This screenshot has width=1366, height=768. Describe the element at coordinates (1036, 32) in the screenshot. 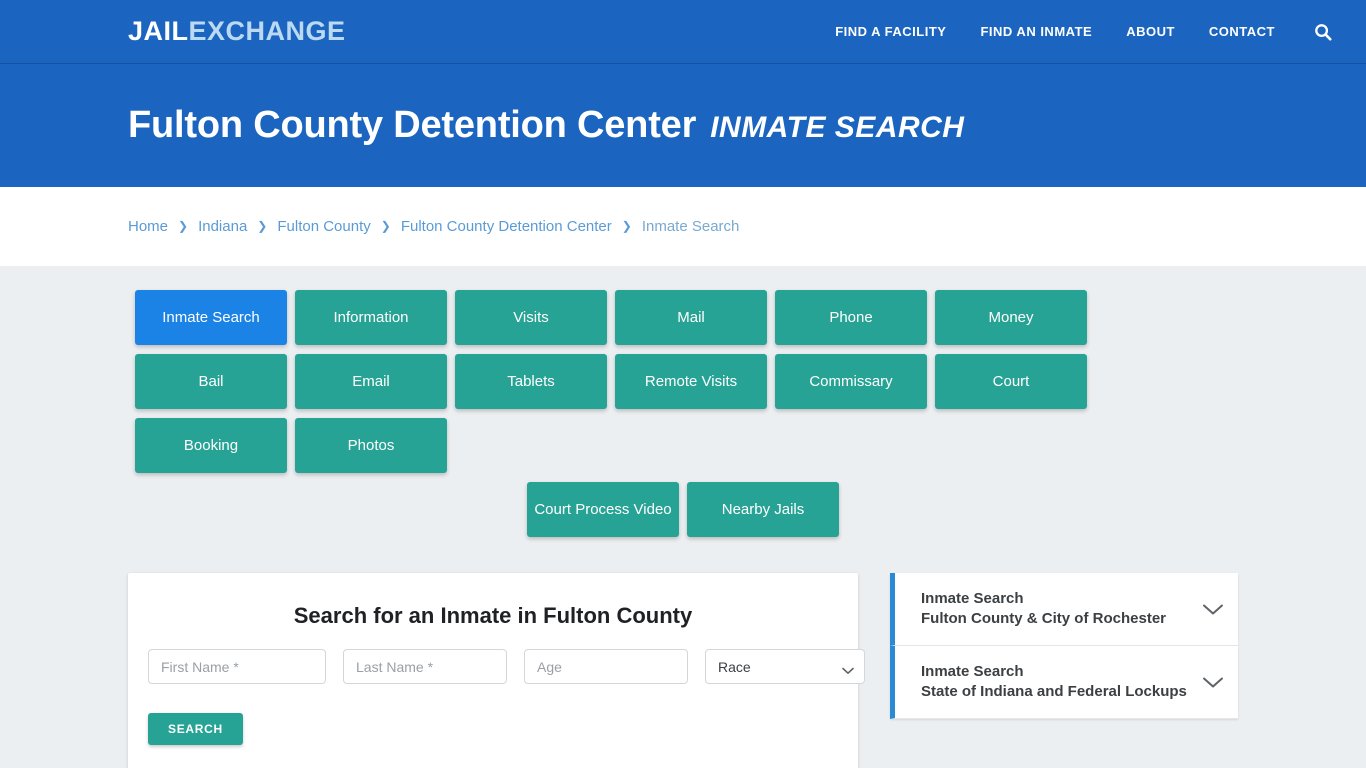

I see `nav-item-find-an-inmate: FIND AN INMATE` at that location.